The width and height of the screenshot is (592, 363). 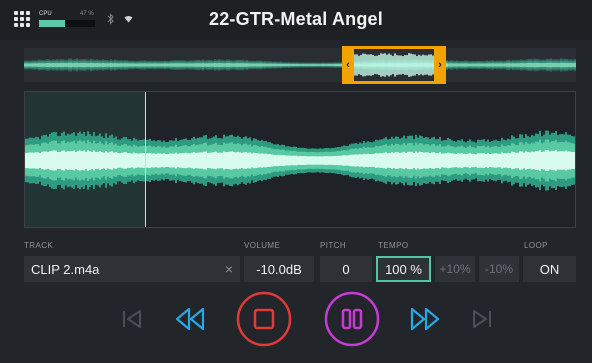 I want to click on waveform-overview, so click(x=300, y=65).